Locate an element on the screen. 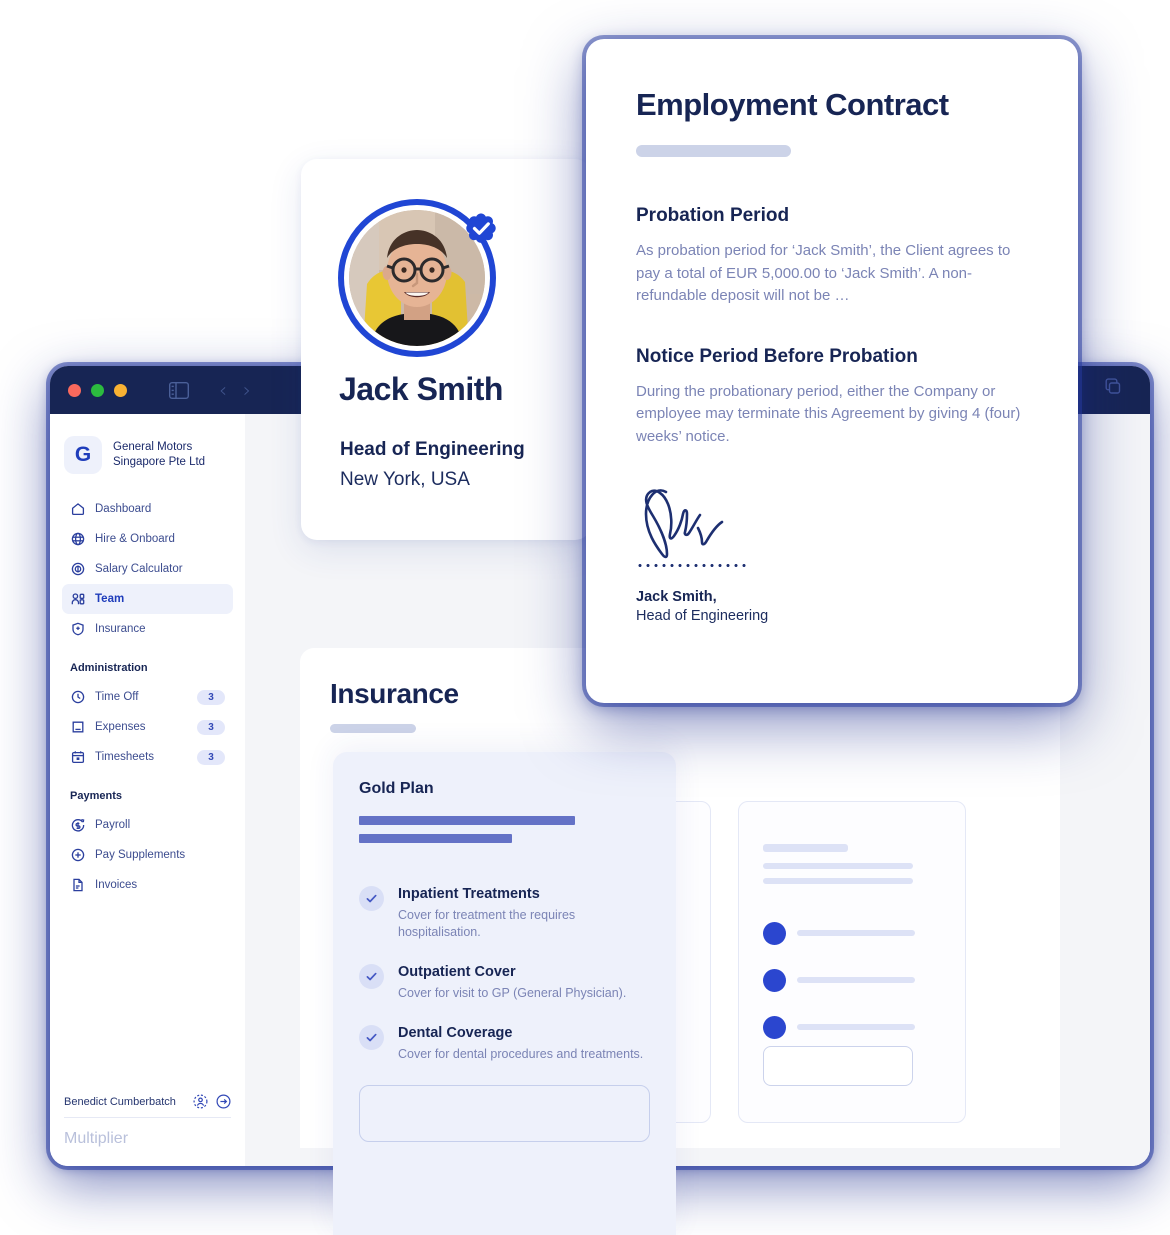 The height and width of the screenshot is (1235, 1170). product-brand-name: Multiplier is located at coordinates (96, 1138).